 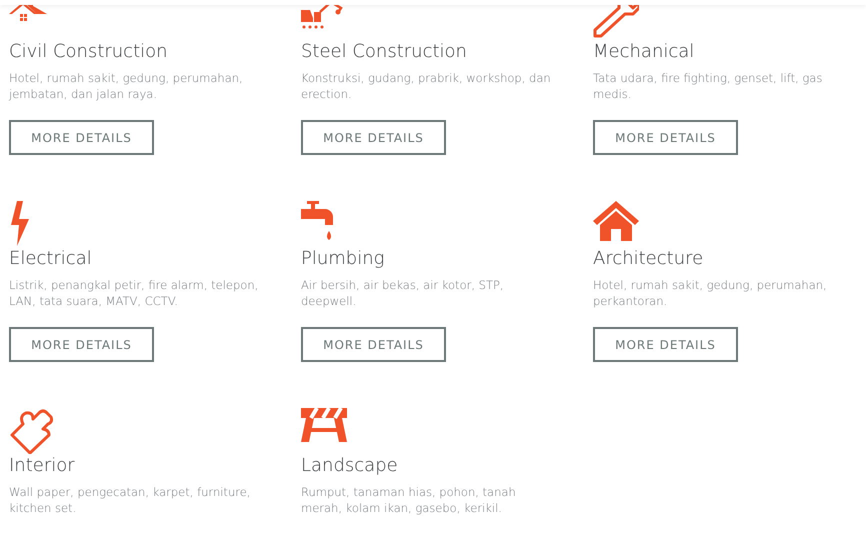 What do you see at coordinates (130, 500) in the screenshot?
I see `service-description: Wall paper, pengecatan, karpet, furniture, kitchen set.` at bounding box center [130, 500].